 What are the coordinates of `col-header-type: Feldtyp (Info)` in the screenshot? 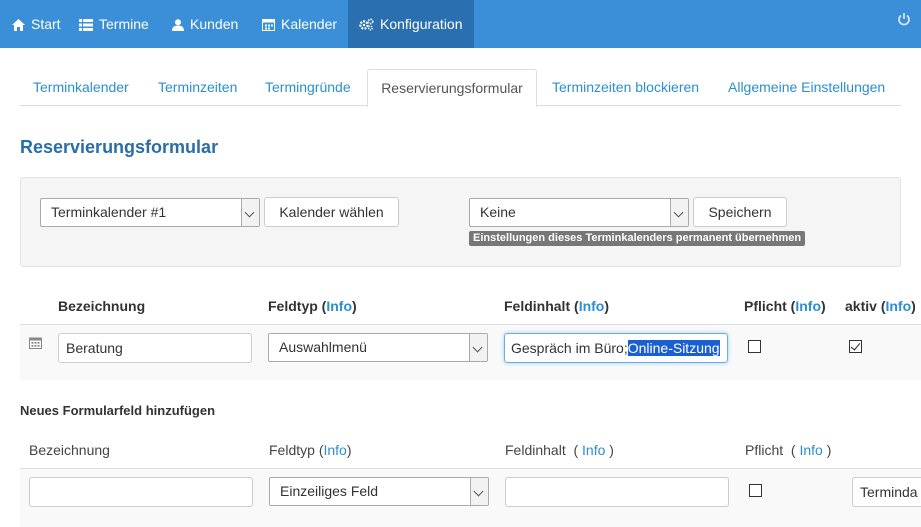 It's located at (312, 306).